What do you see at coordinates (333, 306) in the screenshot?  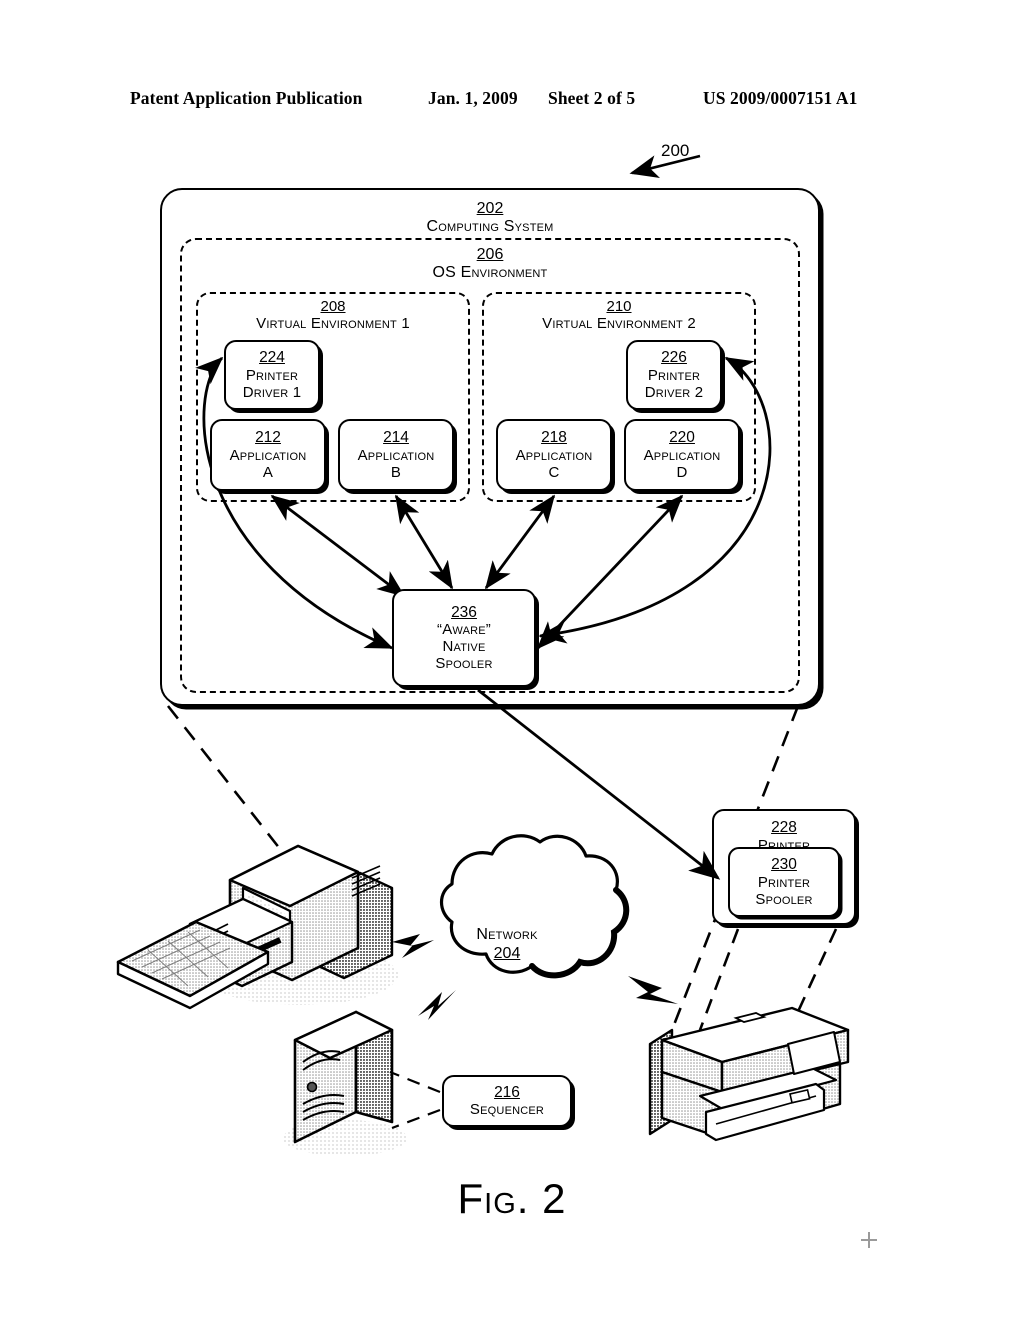 I see `virtual-environment-1-ref: 208` at bounding box center [333, 306].